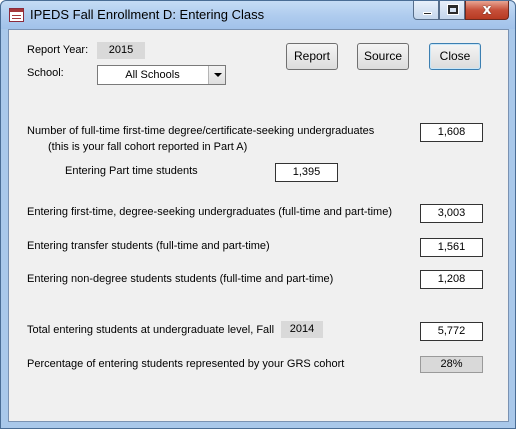 The width and height of the screenshot is (516, 429). What do you see at coordinates (45, 73) in the screenshot?
I see `school-label: School:` at bounding box center [45, 73].